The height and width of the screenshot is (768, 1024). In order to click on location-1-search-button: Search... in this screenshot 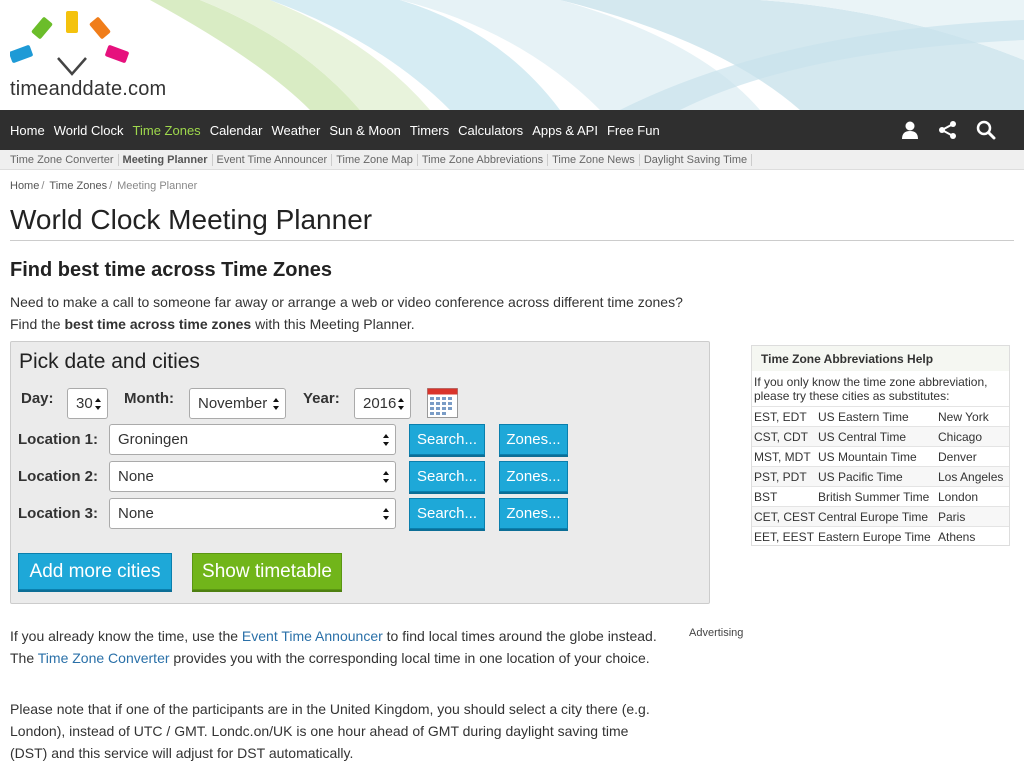, I will do `click(447, 439)`.